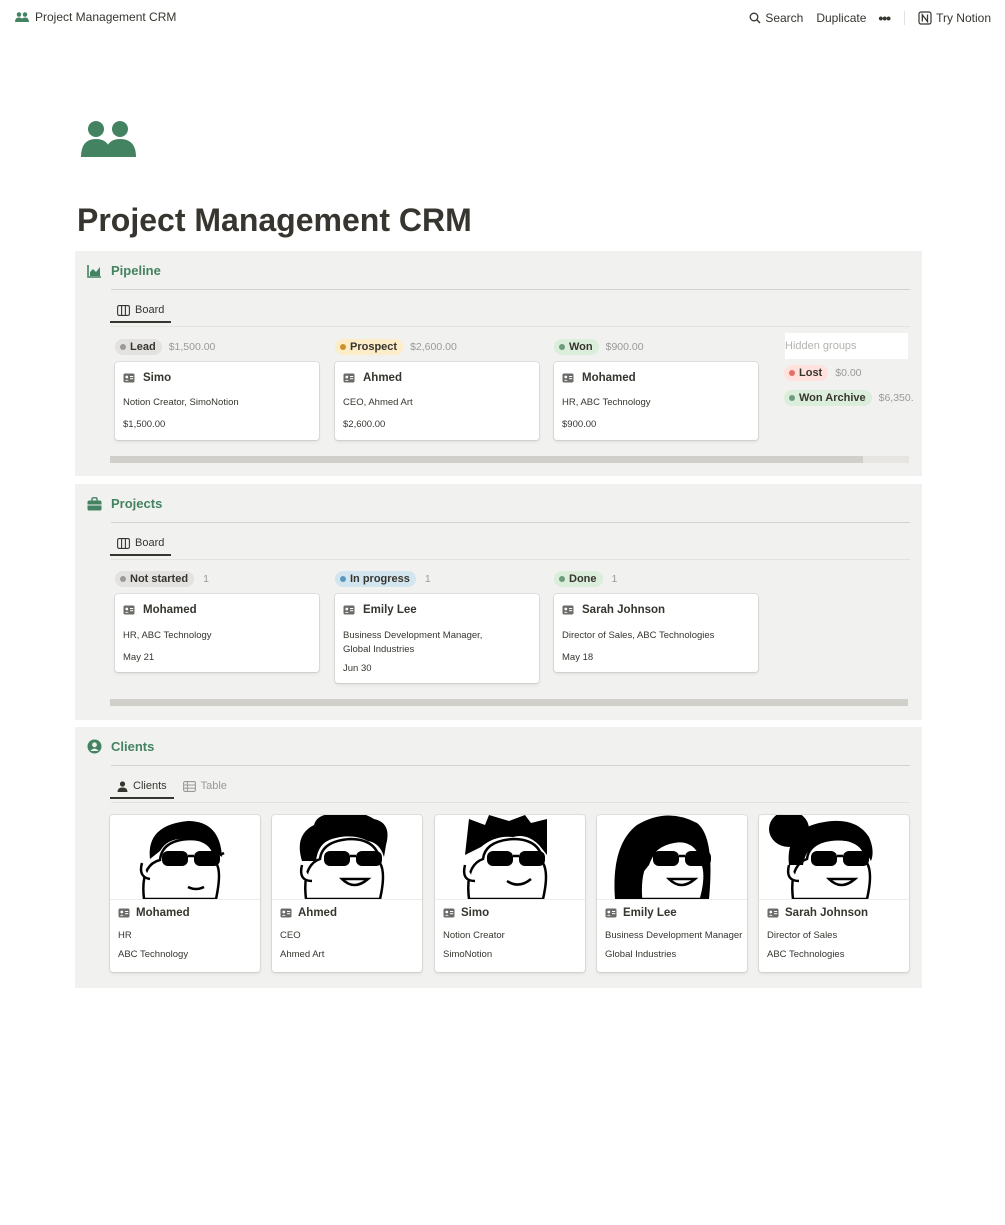  What do you see at coordinates (896, 398) in the screenshot?
I see `group-sum: $6,350.` at bounding box center [896, 398].